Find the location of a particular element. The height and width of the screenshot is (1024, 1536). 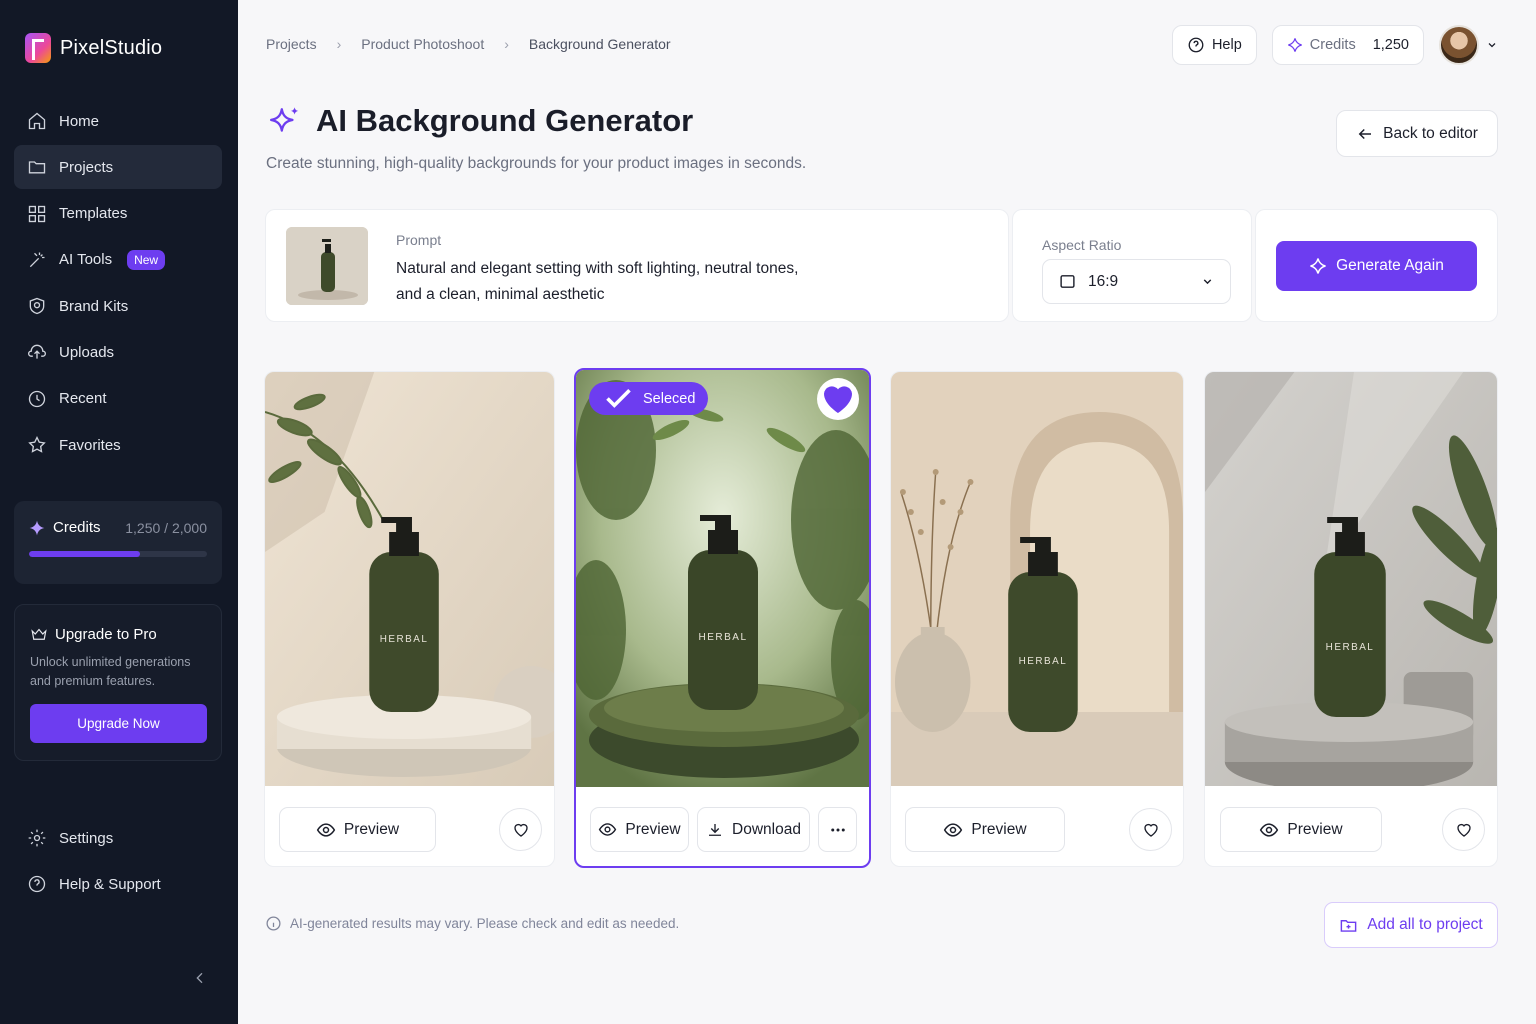

selected-badge: Seleced is located at coordinates (649, 398).